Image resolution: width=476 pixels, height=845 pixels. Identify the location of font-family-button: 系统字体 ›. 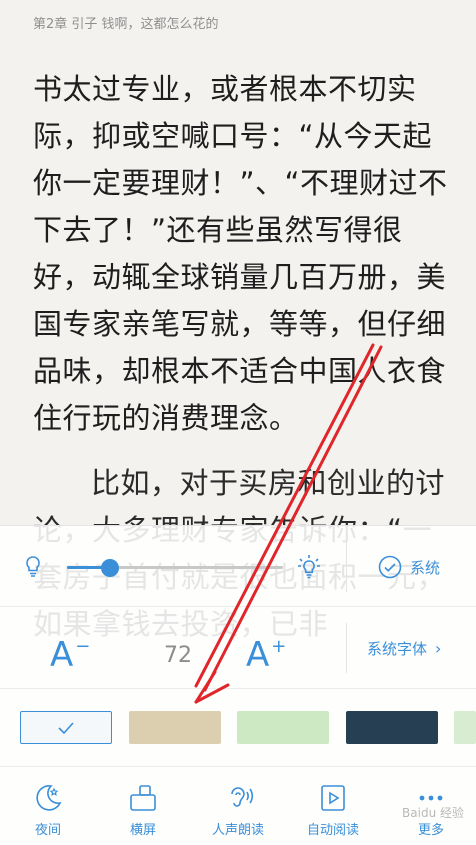
(404, 648).